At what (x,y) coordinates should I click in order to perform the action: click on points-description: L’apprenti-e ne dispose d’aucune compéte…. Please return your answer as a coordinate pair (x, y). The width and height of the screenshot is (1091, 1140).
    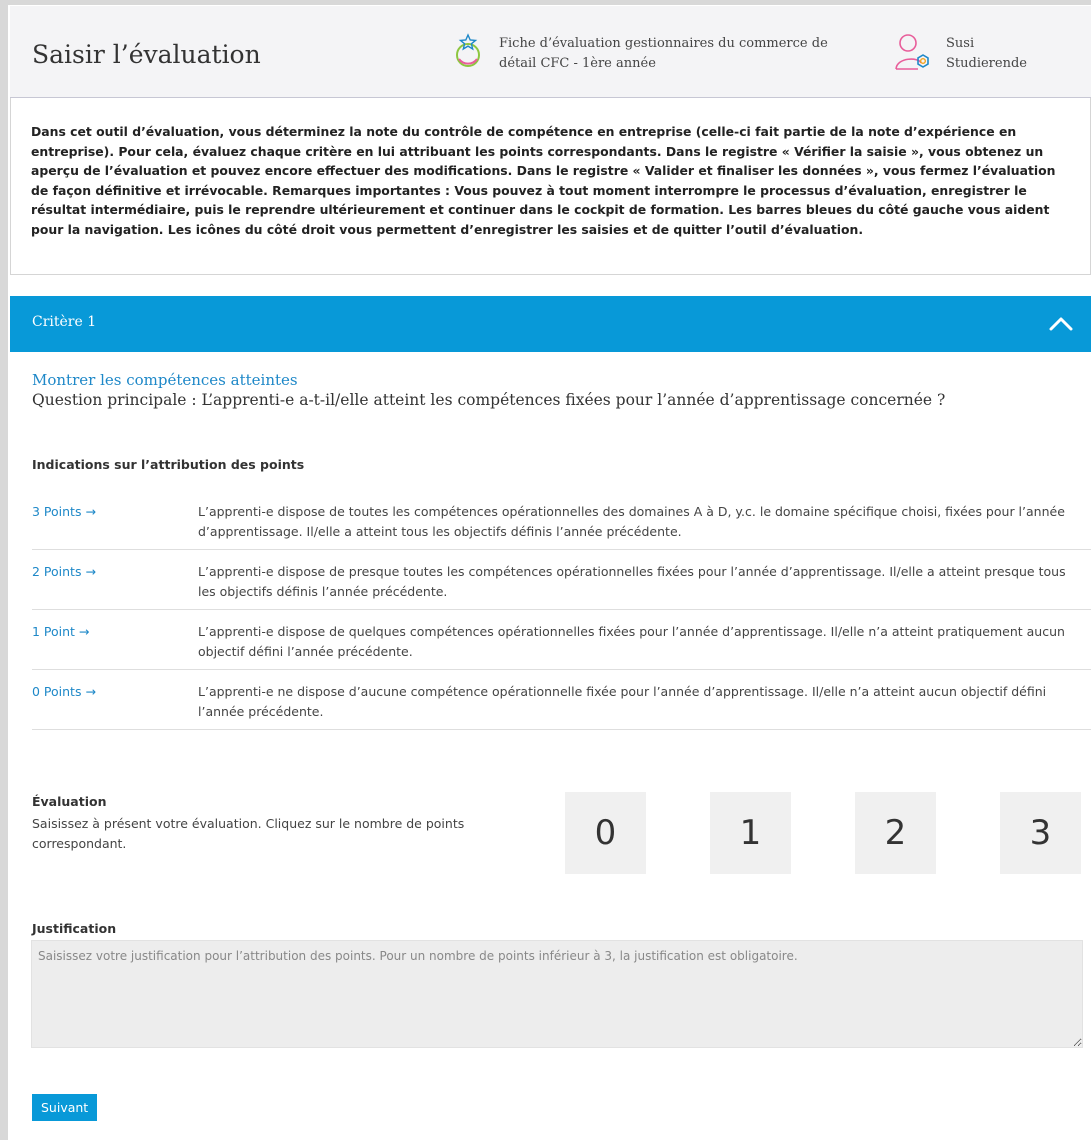
    Looking at the image, I should click on (622, 701).